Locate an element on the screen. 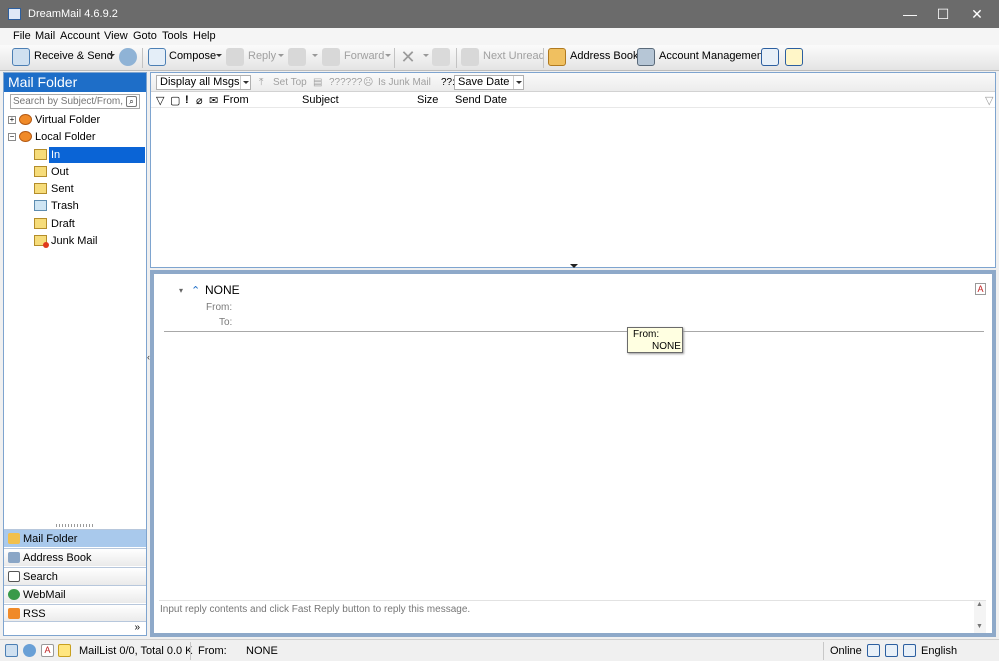 The image size is (999, 661). column-chooser-icon: ▽ is located at coordinates (989, 100).